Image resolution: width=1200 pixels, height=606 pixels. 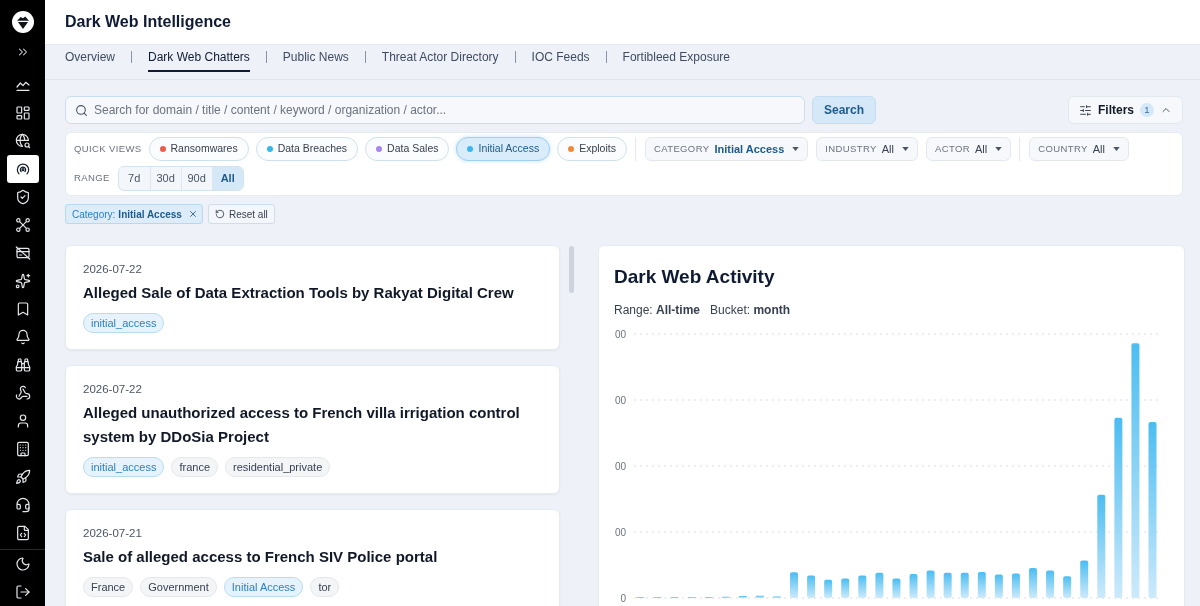 I want to click on reset-all-button: Reset all, so click(x=241, y=214).